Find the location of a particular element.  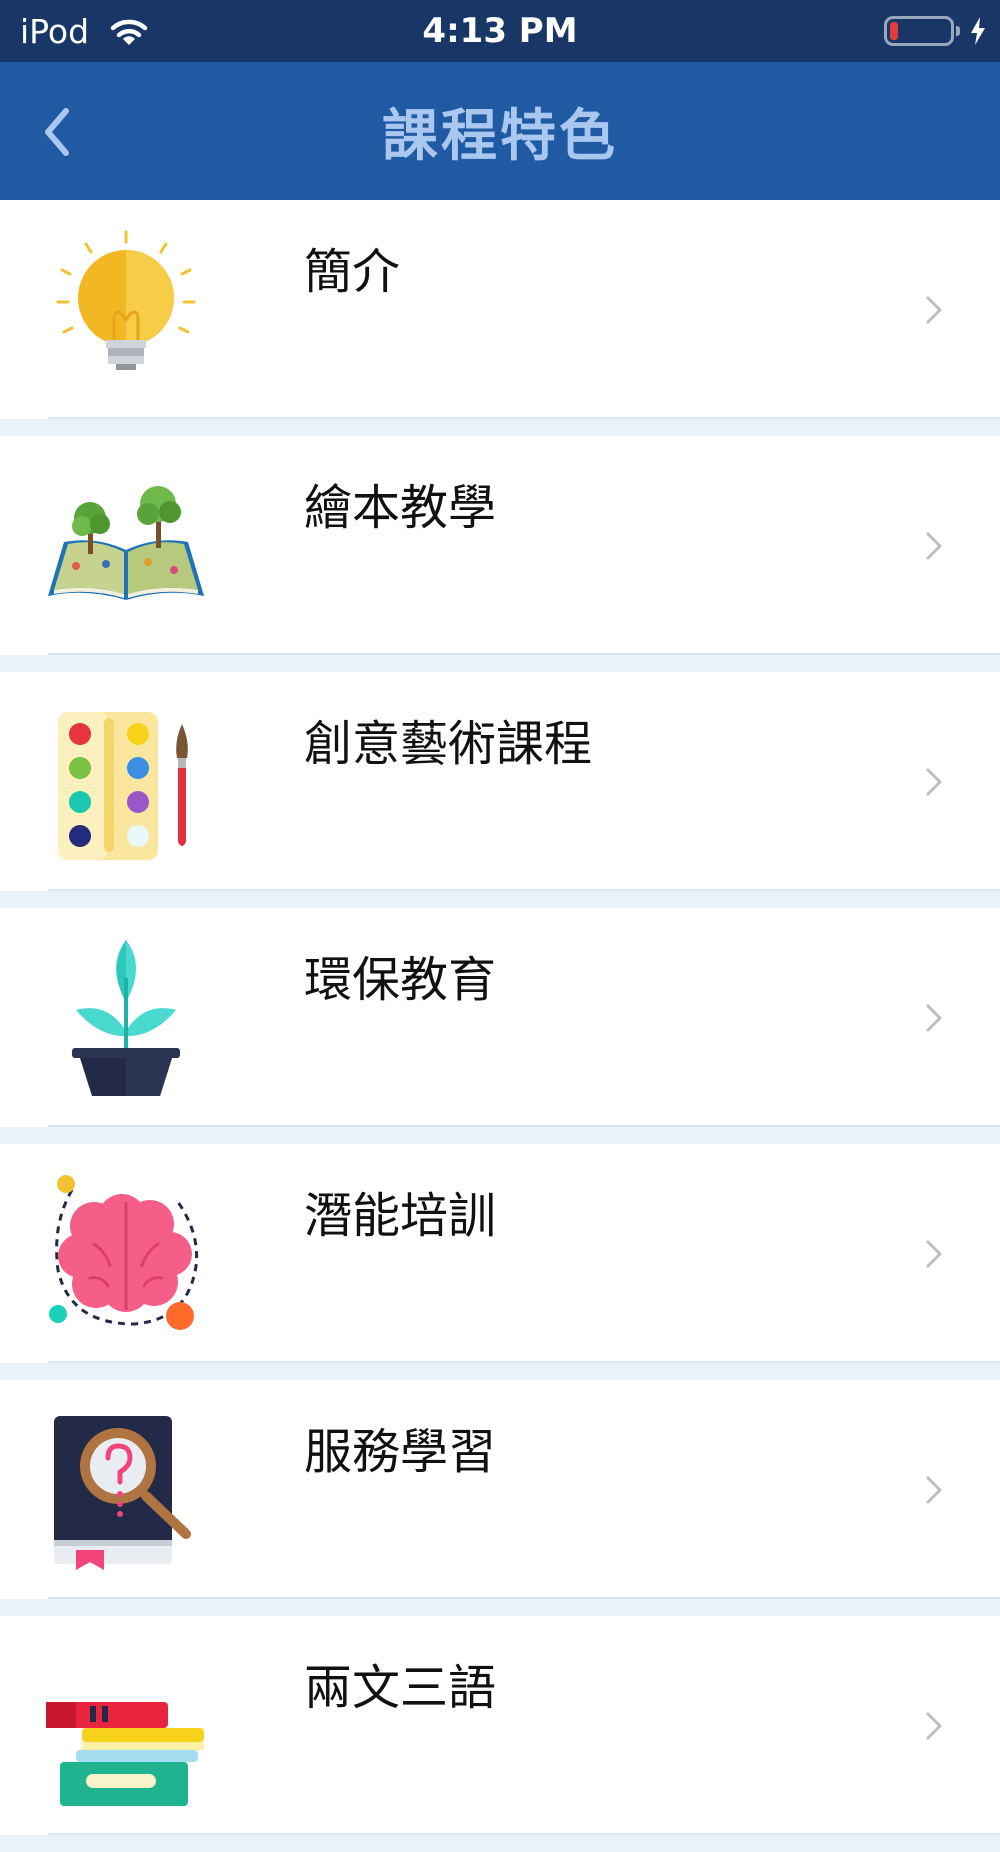

battery-nub is located at coordinates (958, 31).